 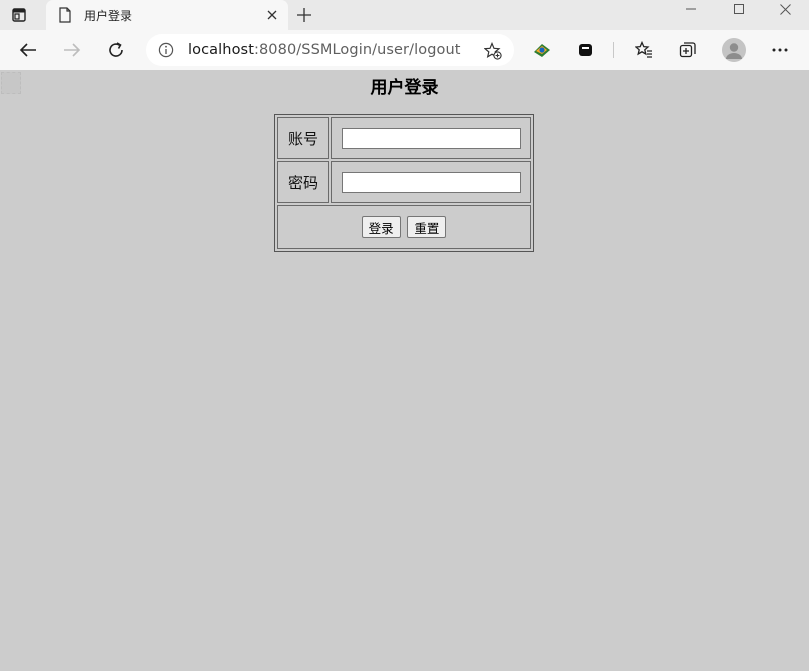 I want to click on back-arrow-icon, so click(x=27, y=50).